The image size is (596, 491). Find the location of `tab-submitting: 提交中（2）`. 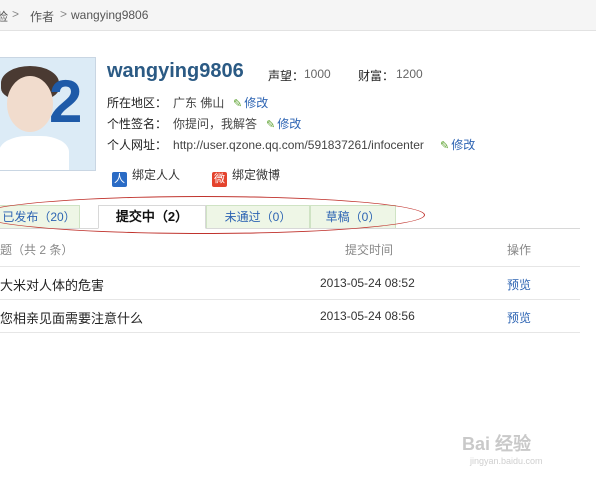

tab-submitting: 提交中（2） is located at coordinates (152, 217).